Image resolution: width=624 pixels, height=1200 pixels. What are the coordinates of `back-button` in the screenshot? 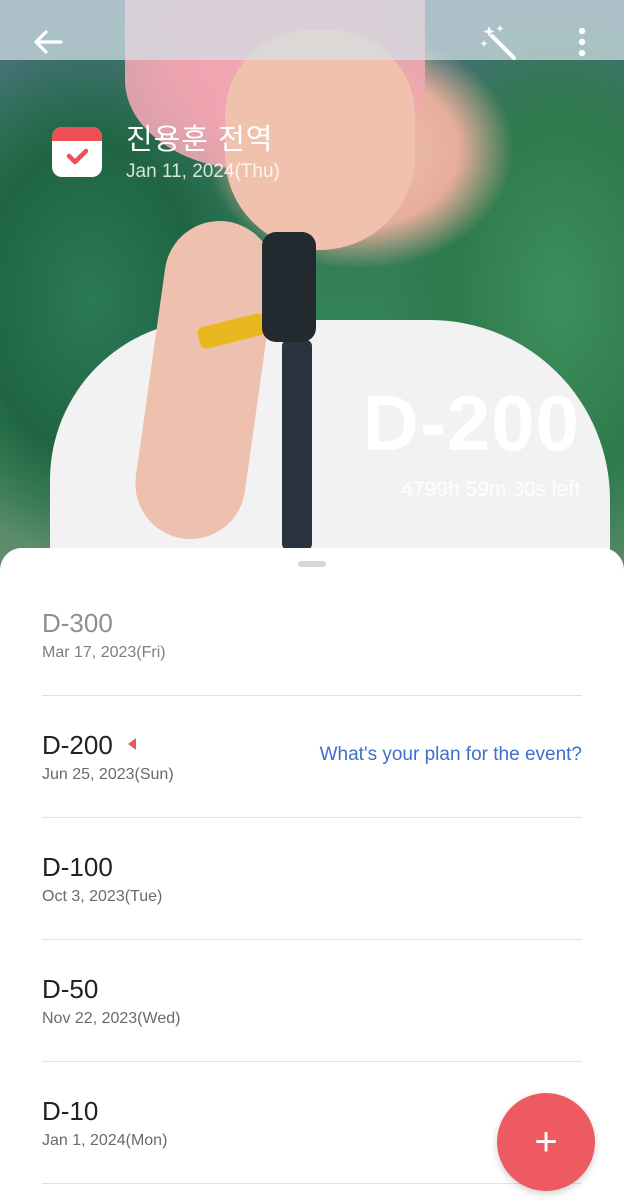 It's located at (48, 42).